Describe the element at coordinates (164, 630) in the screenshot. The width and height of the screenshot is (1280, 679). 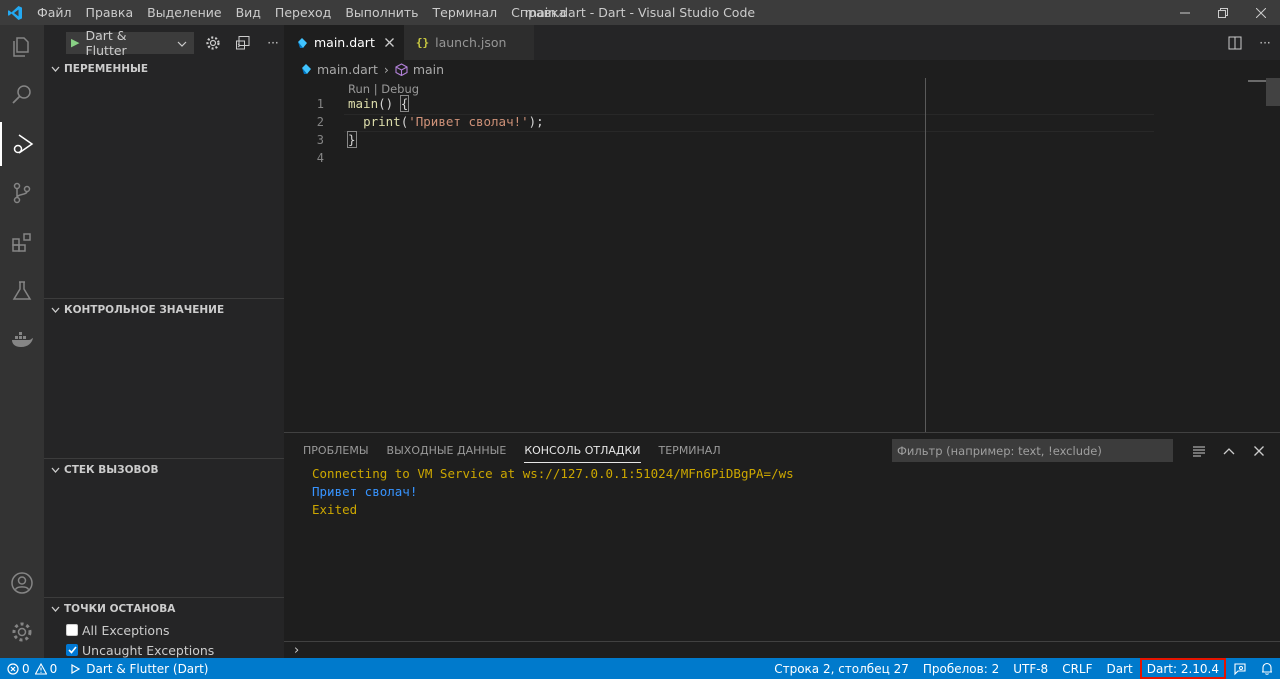
I see `breakpoint-all-exceptions: All Exceptions` at that location.